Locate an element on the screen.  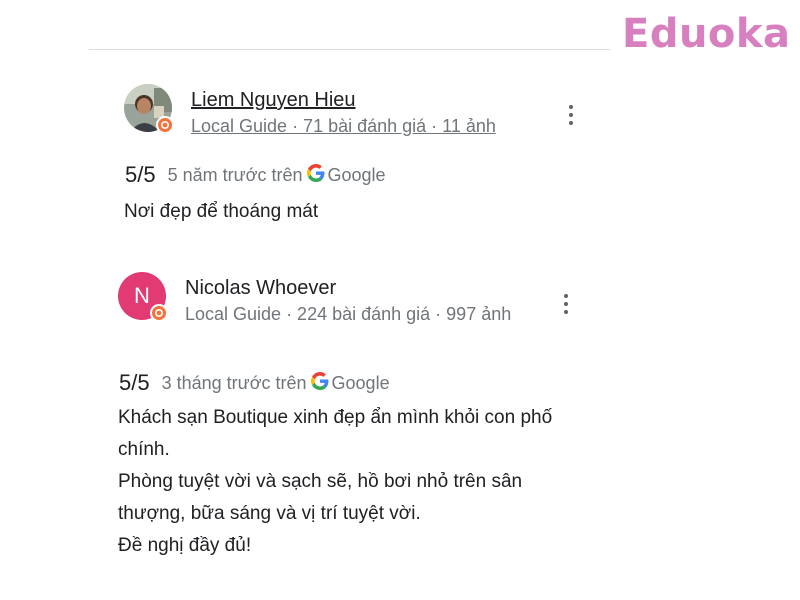
rating-row: 5/5 3 tháng trước trên Google is located at coordinates (254, 383).